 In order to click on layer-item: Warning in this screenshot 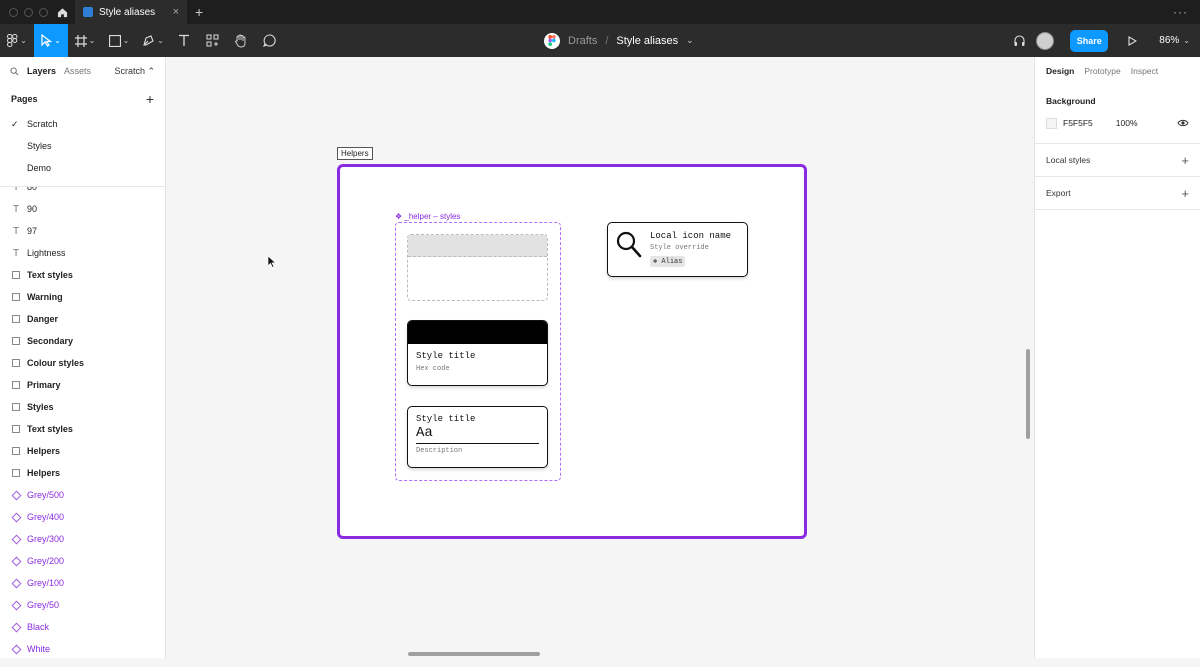, I will do `click(82, 297)`.